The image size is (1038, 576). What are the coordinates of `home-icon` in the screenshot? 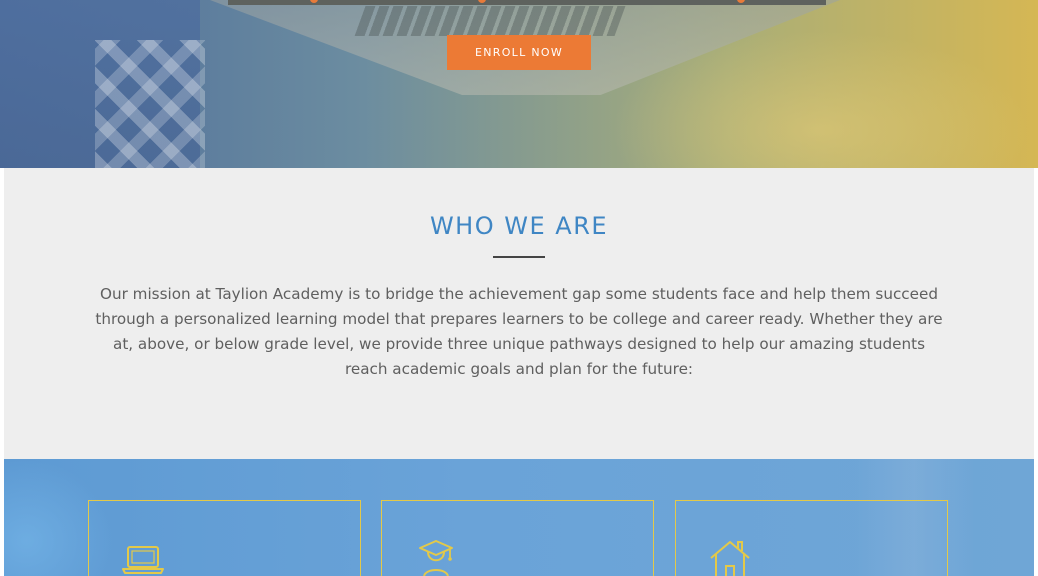 It's located at (730, 558).